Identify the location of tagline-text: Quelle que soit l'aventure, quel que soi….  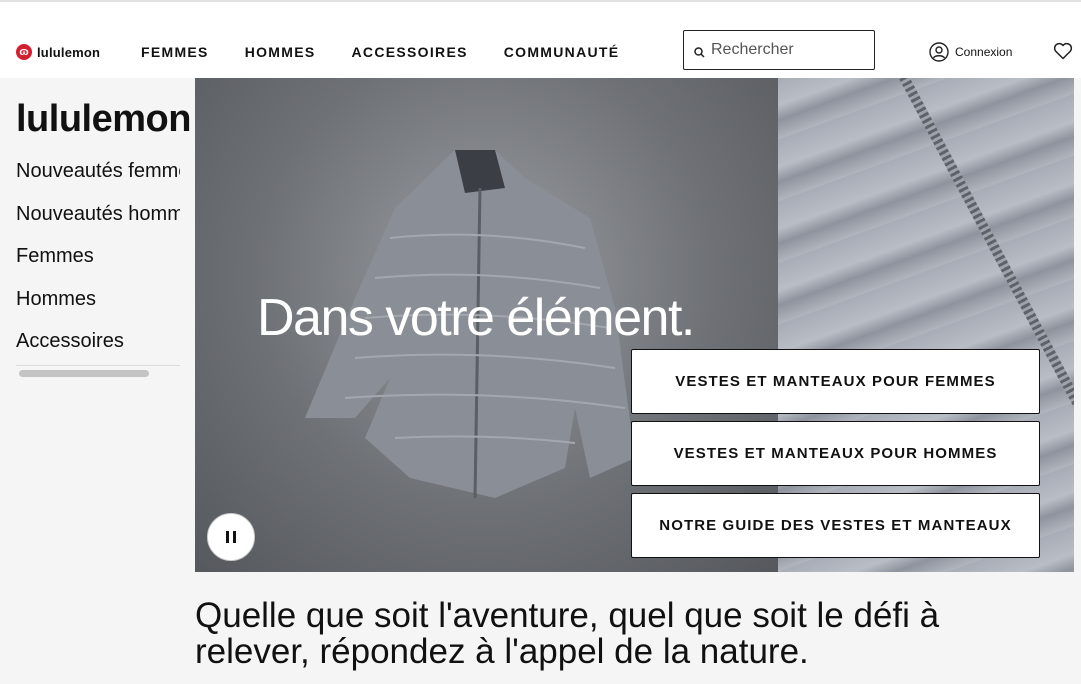
(567, 633).